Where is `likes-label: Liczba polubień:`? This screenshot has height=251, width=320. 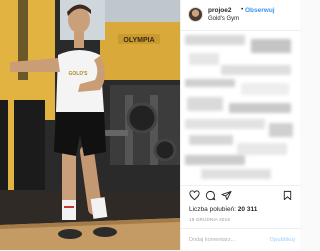 likes-label: Liczba polubień: is located at coordinates (212, 209).